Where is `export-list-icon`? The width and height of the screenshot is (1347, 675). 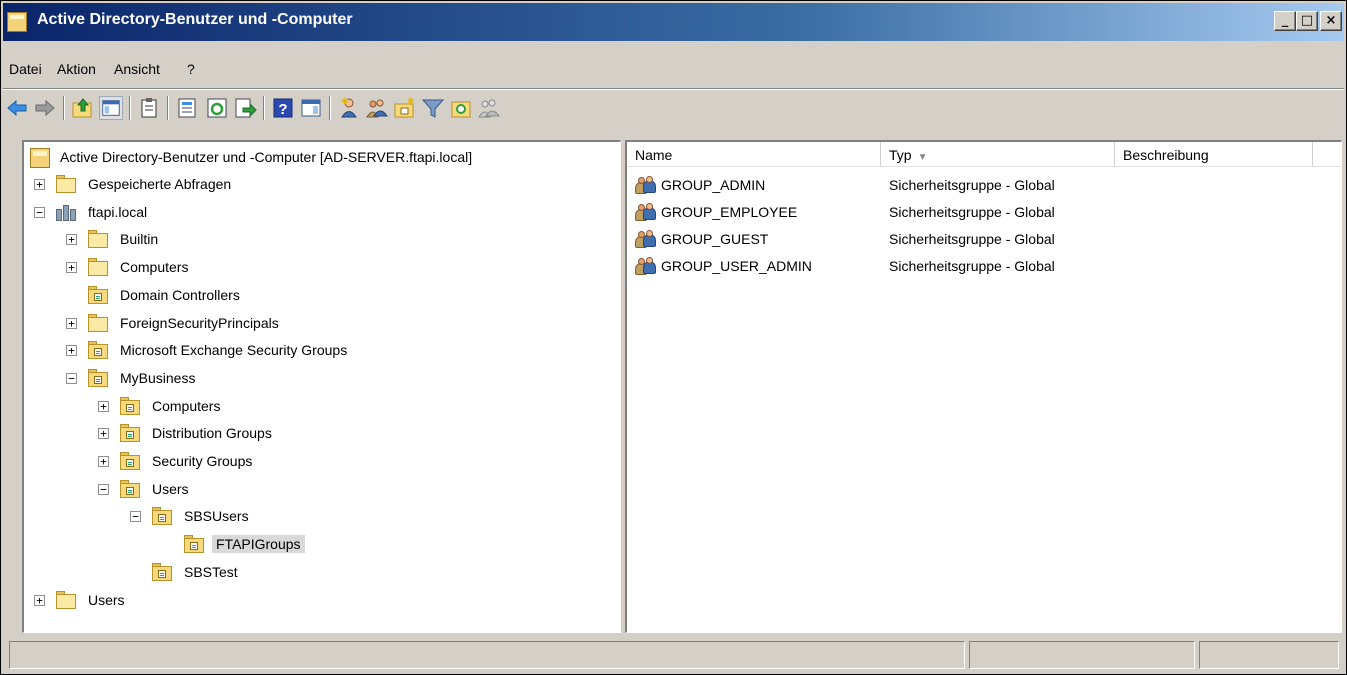 export-list-icon is located at coordinates (245, 108).